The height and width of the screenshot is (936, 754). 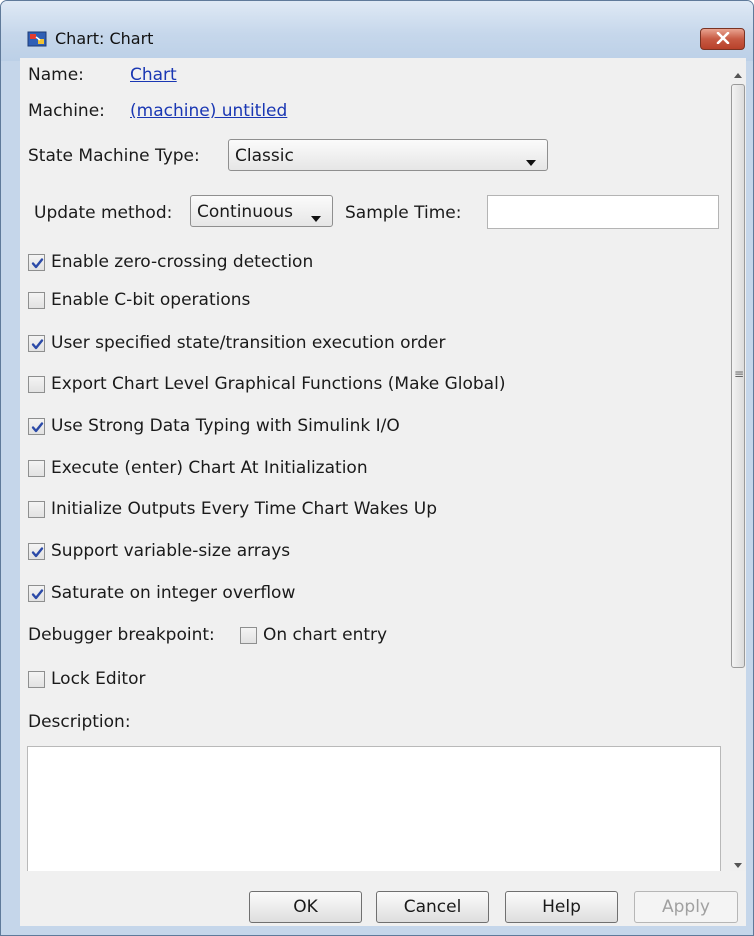 I want to click on update-method-label: Update method:, so click(x=103, y=213).